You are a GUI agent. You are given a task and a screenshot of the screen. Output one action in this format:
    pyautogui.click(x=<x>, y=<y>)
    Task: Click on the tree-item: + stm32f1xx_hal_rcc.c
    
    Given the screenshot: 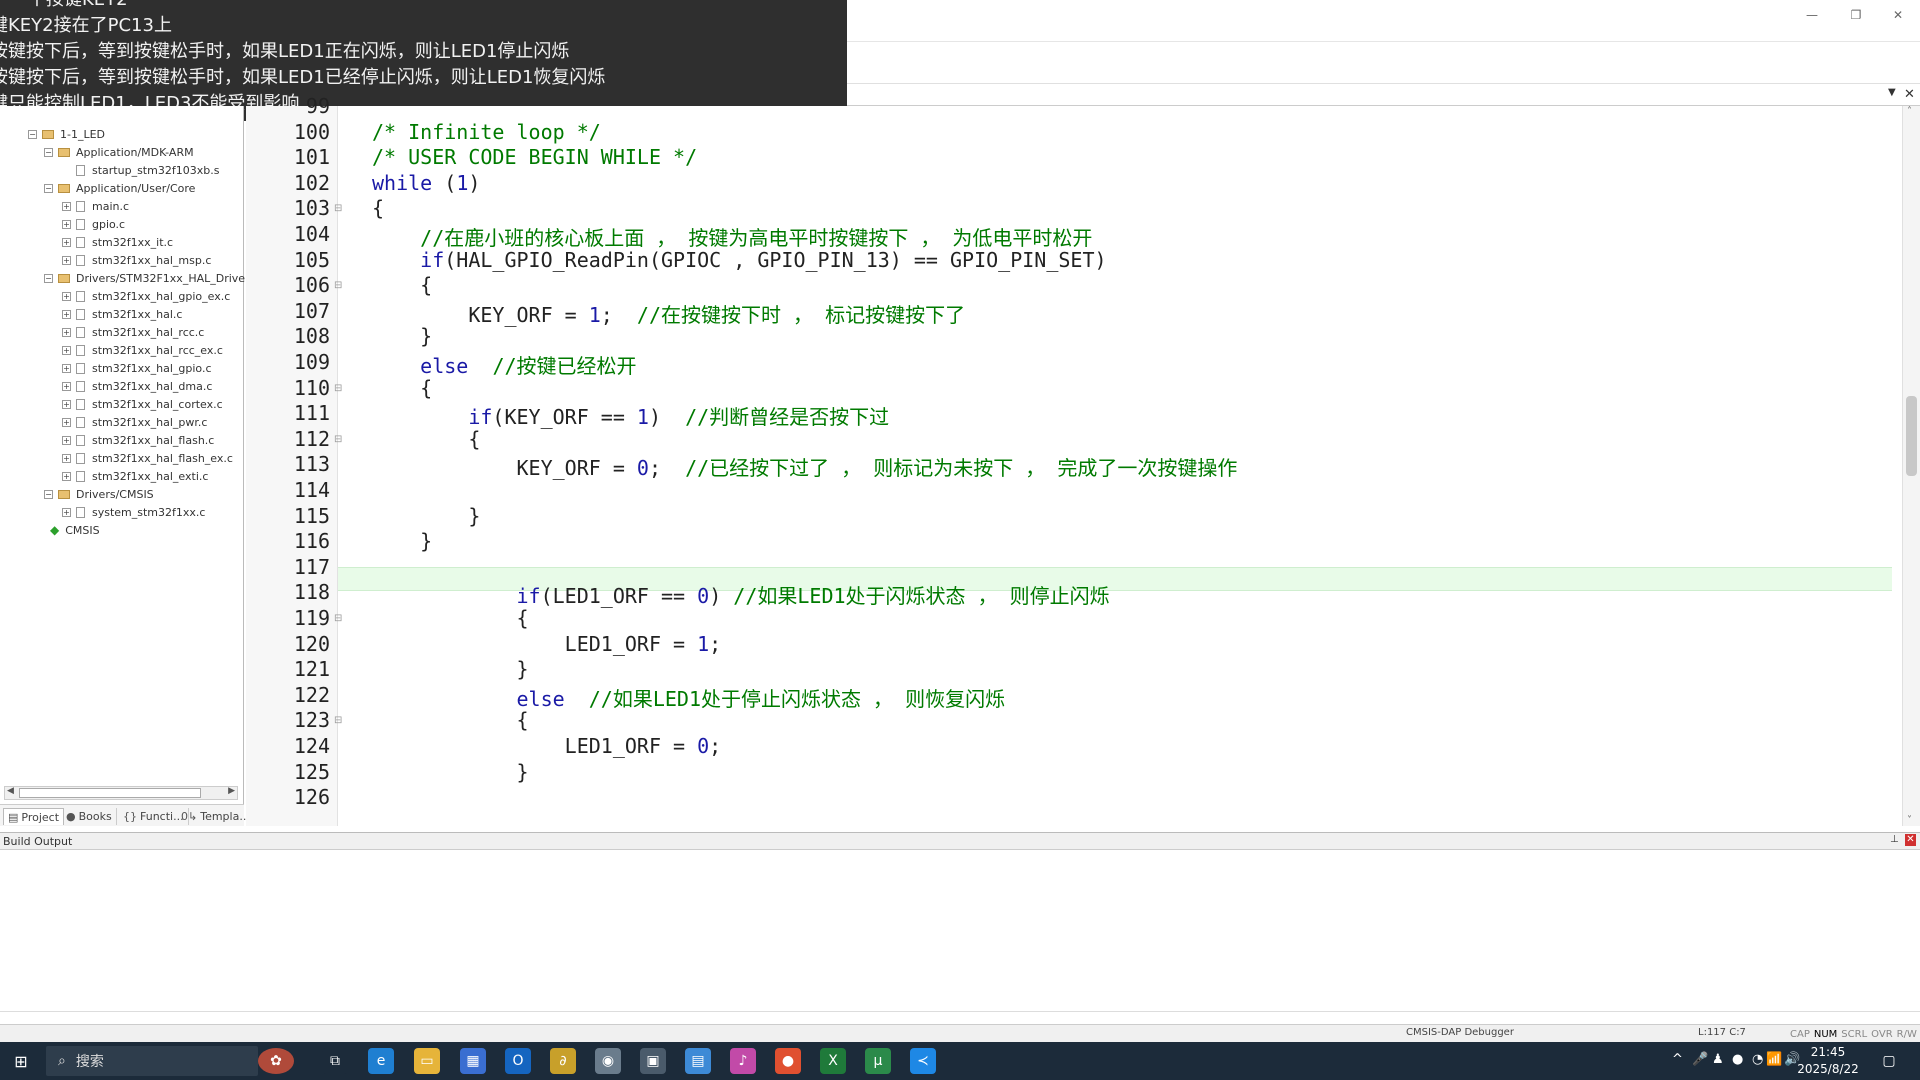 What is the action you would take?
    pyautogui.click(x=133, y=332)
    